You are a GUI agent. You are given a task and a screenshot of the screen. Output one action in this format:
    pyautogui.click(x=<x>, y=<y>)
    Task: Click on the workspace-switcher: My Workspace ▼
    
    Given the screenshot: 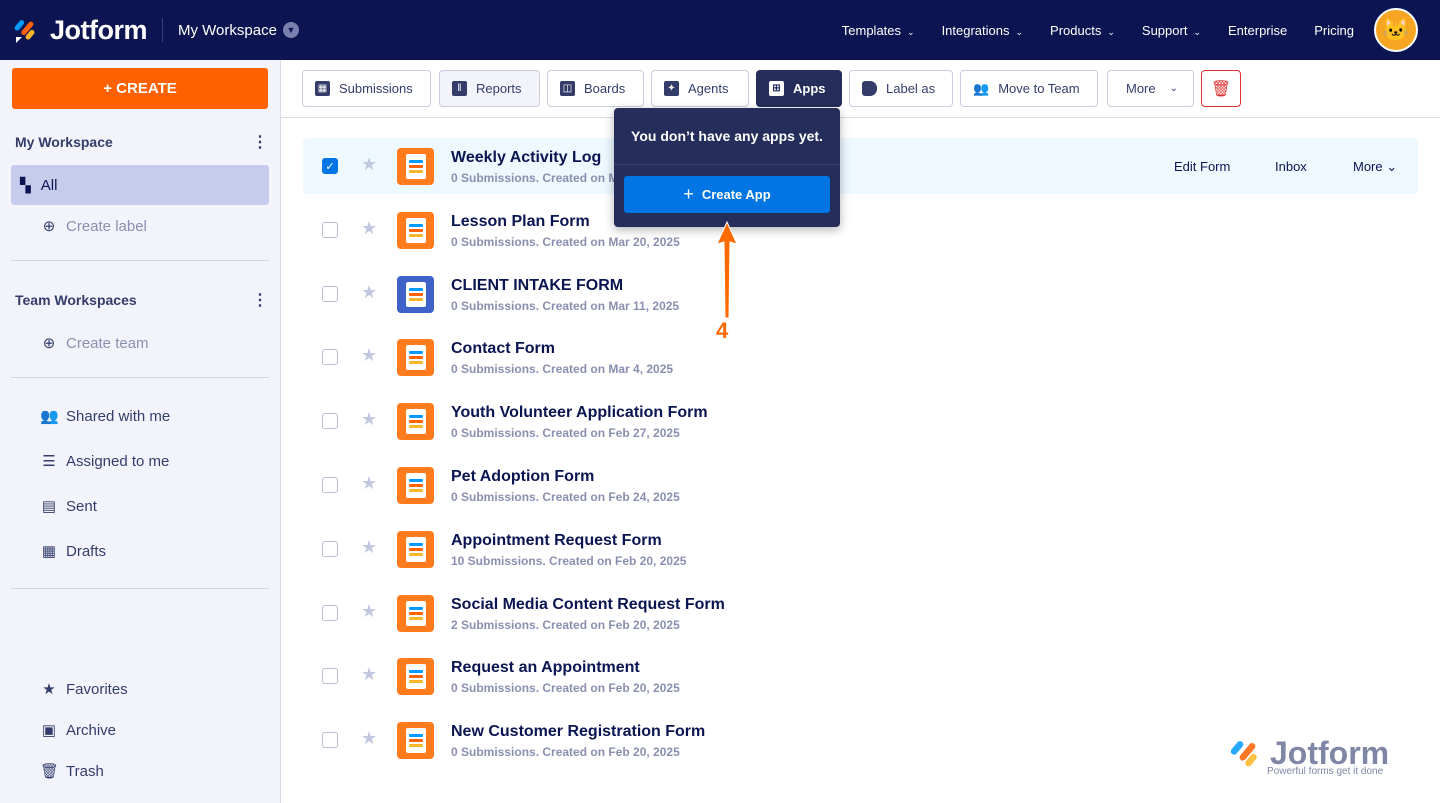 What is the action you would take?
    pyautogui.click(x=238, y=30)
    